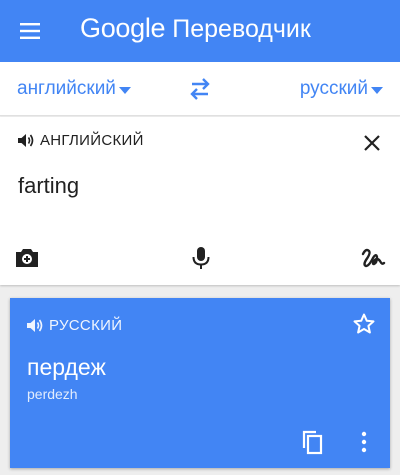 Image resolution: width=400 pixels, height=475 pixels. Describe the element at coordinates (52, 394) in the screenshot. I see `transliteration-text: perdezh` at that location.